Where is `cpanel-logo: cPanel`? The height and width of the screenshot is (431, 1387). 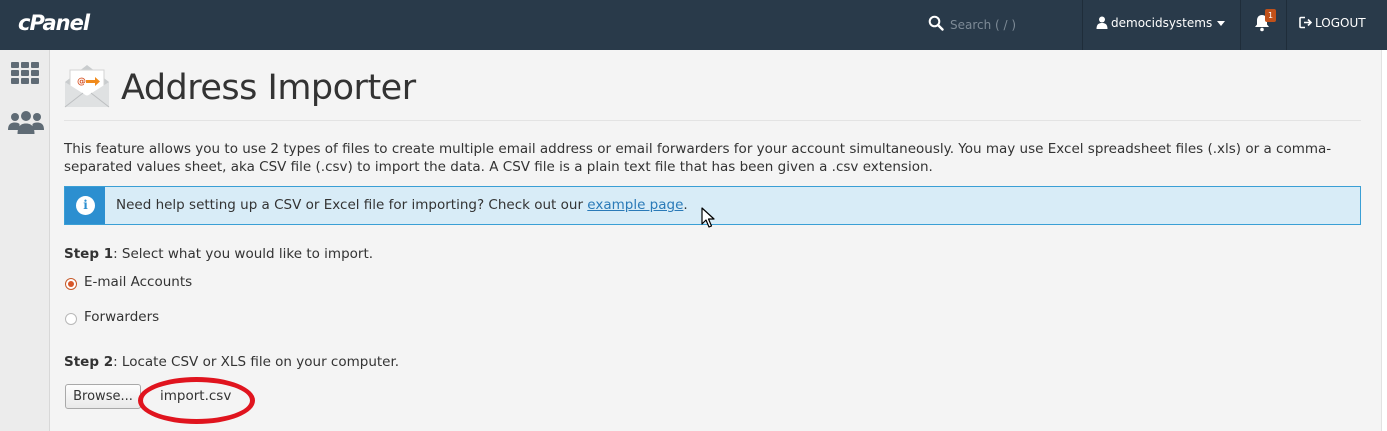
cpanel-logo: cPanel is located at coordinates (54, 23).